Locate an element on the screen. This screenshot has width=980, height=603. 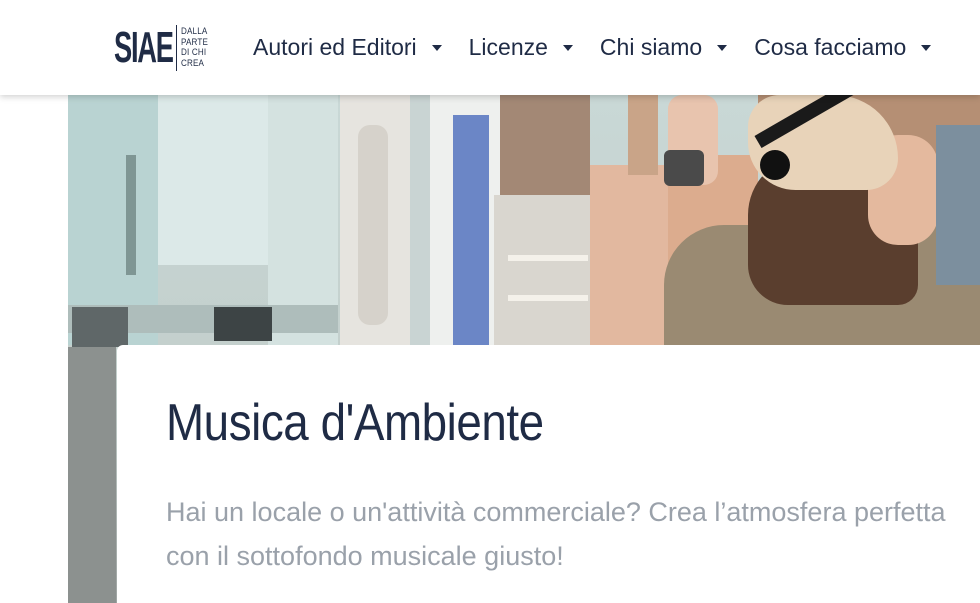
nav-item-label: Chi siamo is located at coordinates (651, 47).